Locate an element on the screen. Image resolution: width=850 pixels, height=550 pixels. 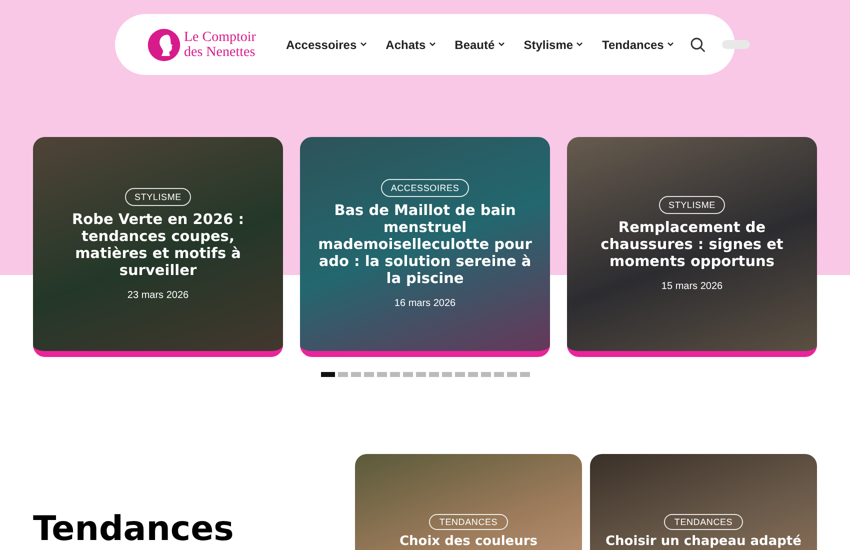
article-date: 16 mars 2026 is located at coordinates (425, 303).